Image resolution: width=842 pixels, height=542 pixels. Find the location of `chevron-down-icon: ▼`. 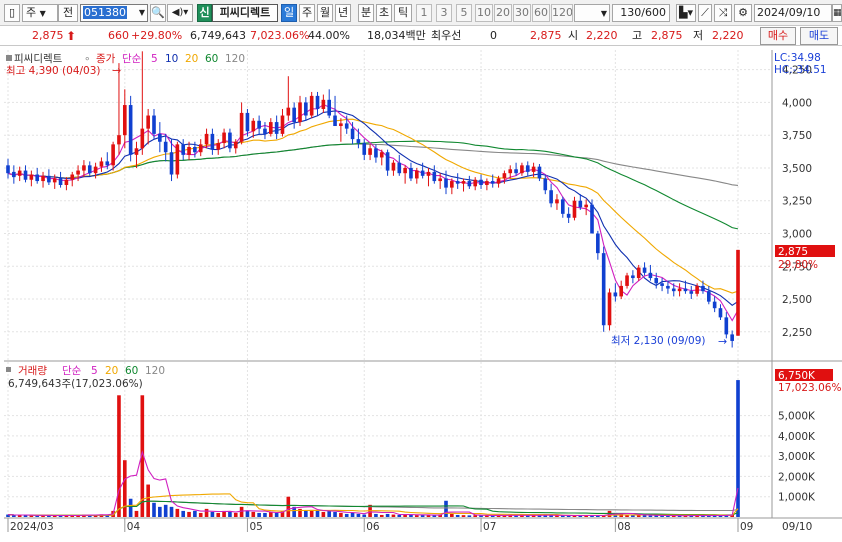

chevron-down-icon: ▼ is located at coordinates (42, 13).